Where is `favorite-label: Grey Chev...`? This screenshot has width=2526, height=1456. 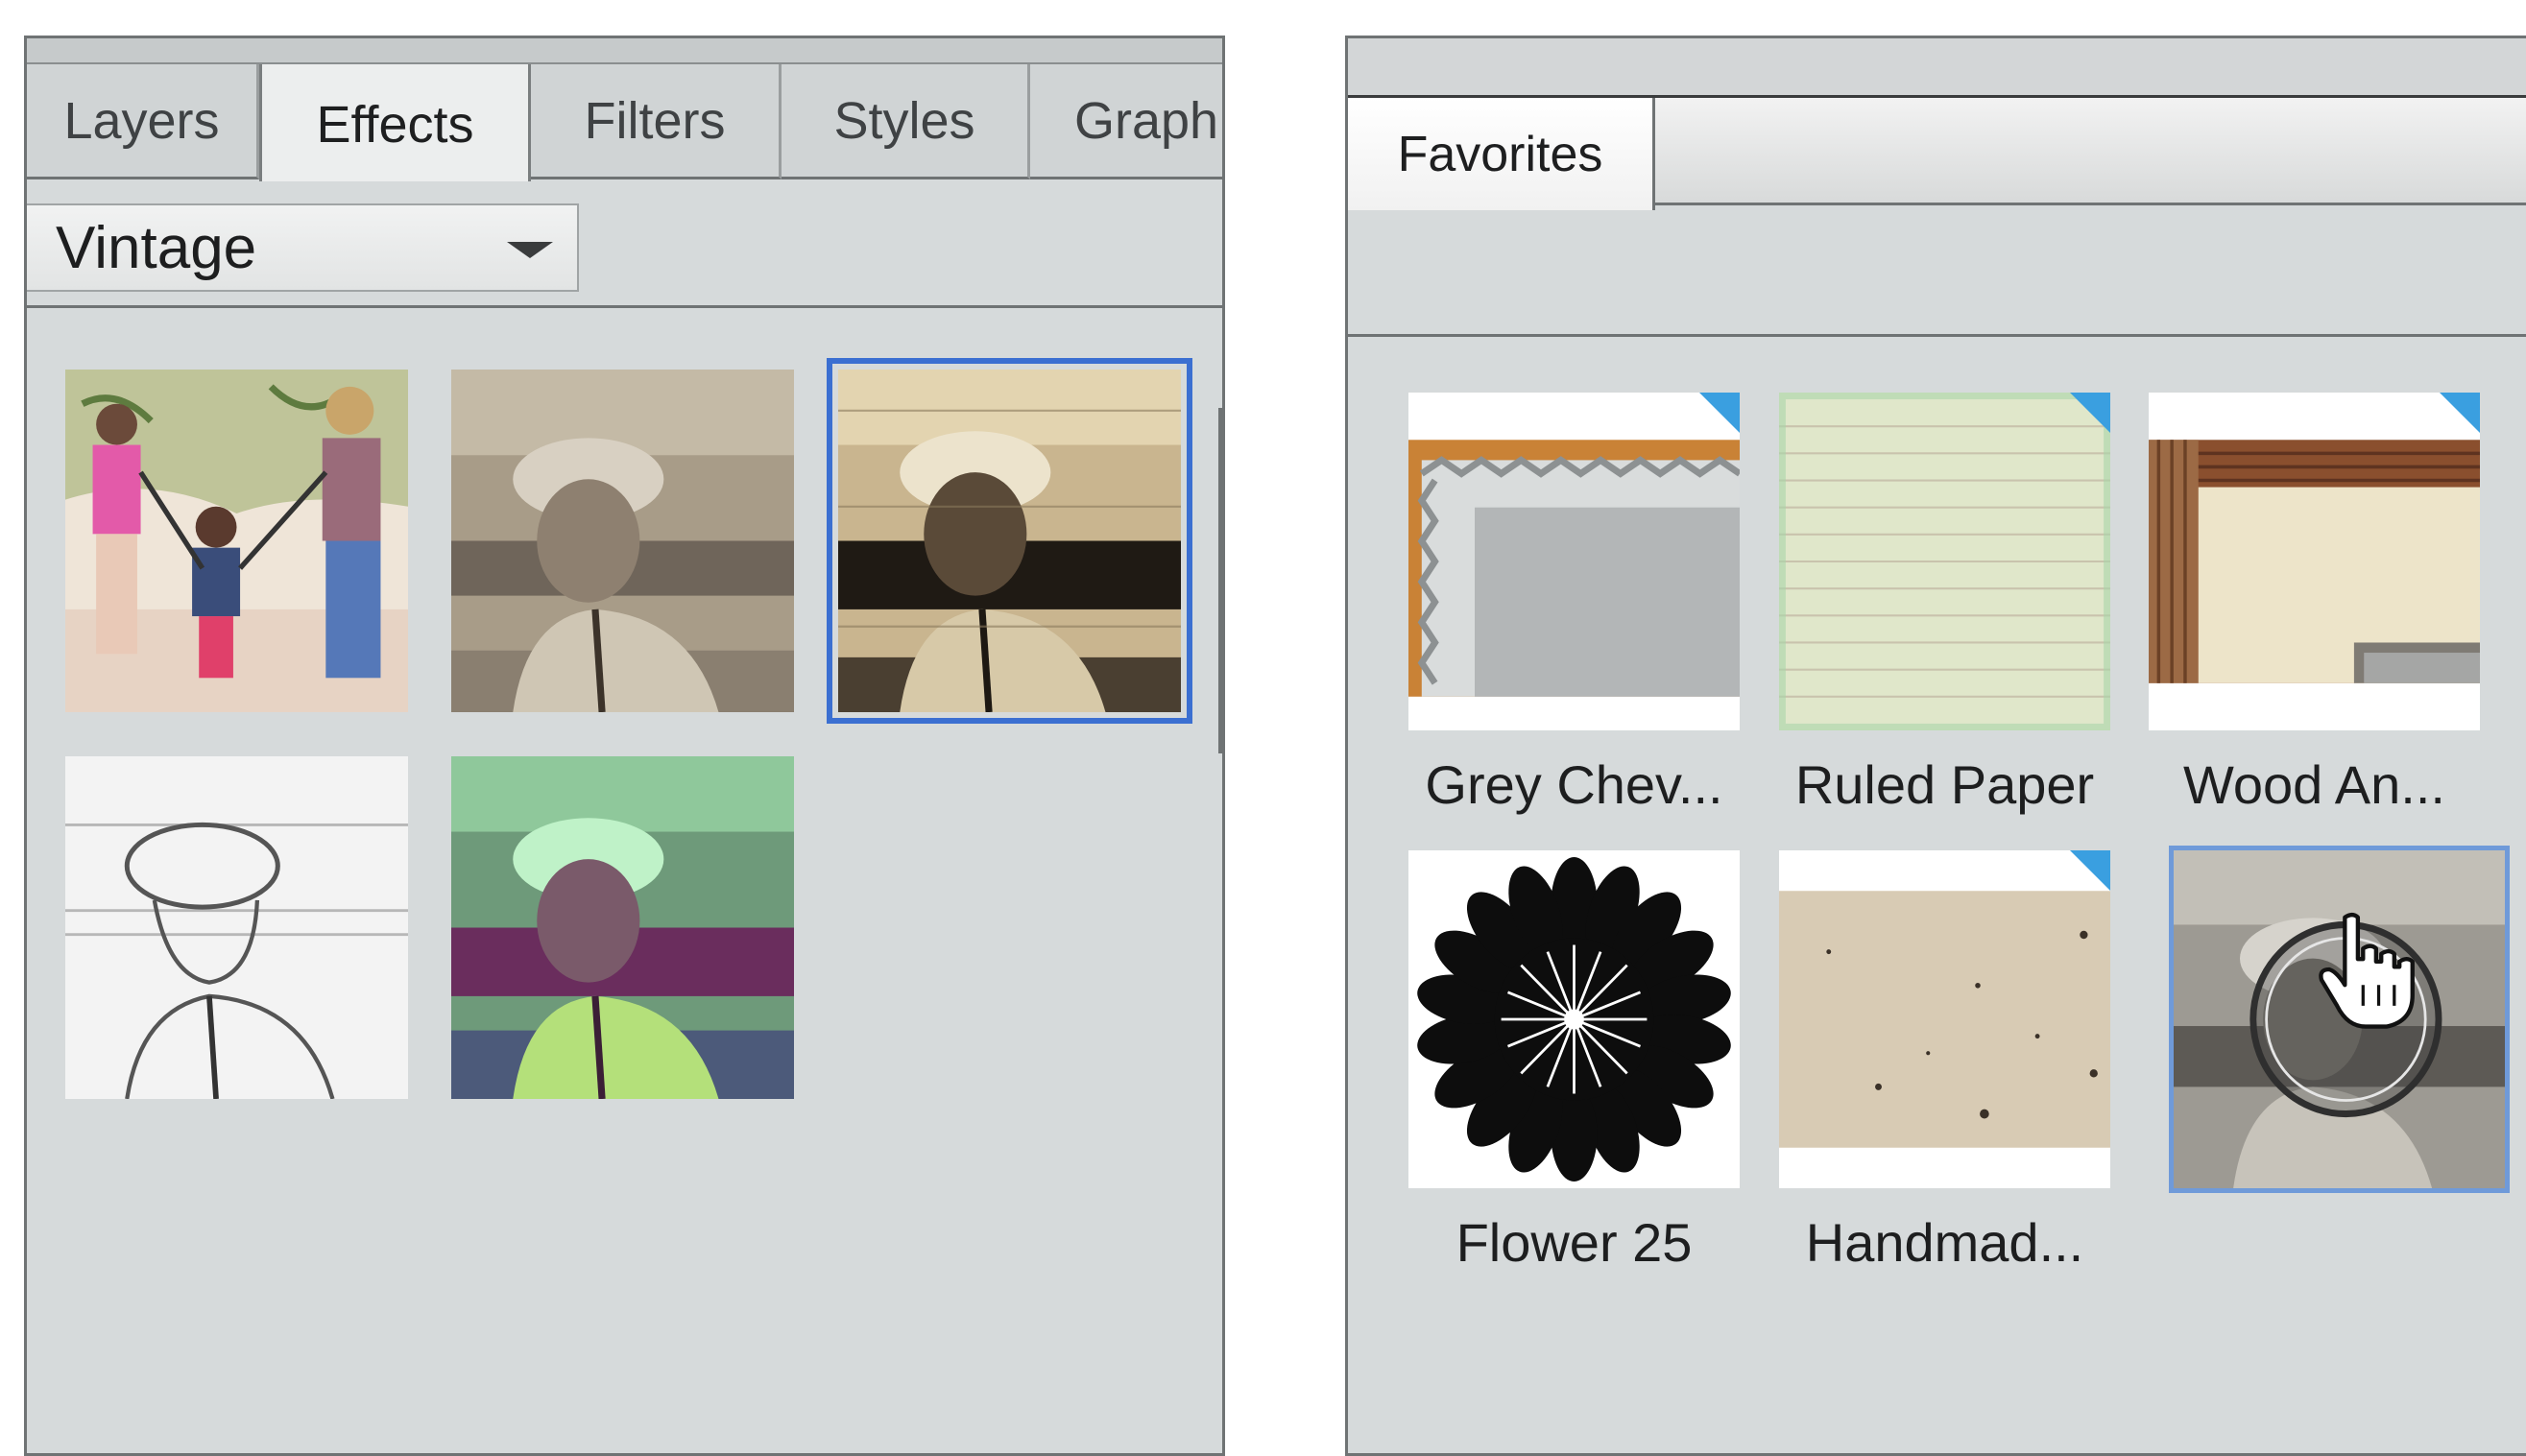 favorite-label: Grey Chev... is located at coordinates (1574, 784).